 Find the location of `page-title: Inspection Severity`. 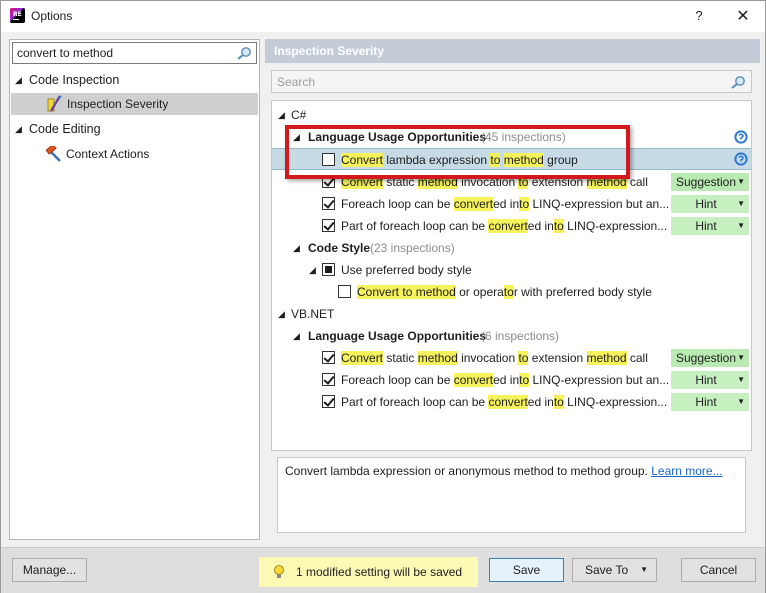

page-title: Inspection Severity is located at coordinates (329, 51).